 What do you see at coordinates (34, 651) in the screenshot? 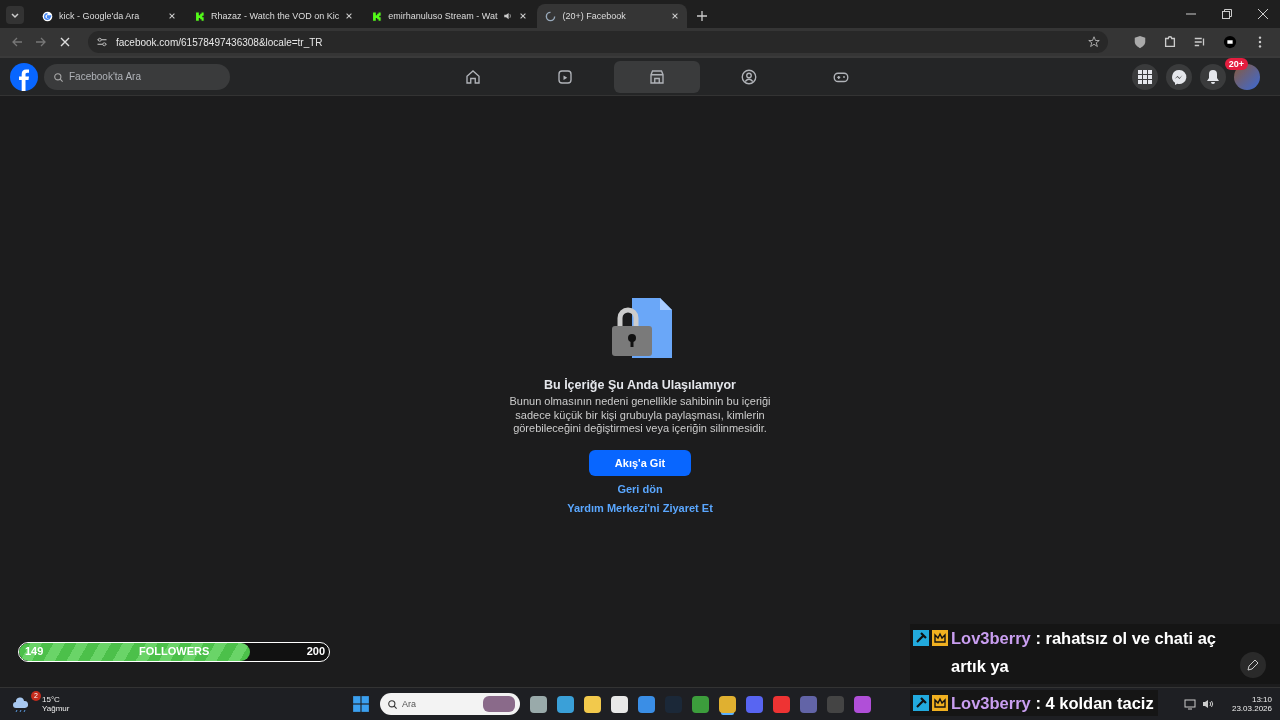
I see `followers-count: 149` at bounding box center [34, 651].